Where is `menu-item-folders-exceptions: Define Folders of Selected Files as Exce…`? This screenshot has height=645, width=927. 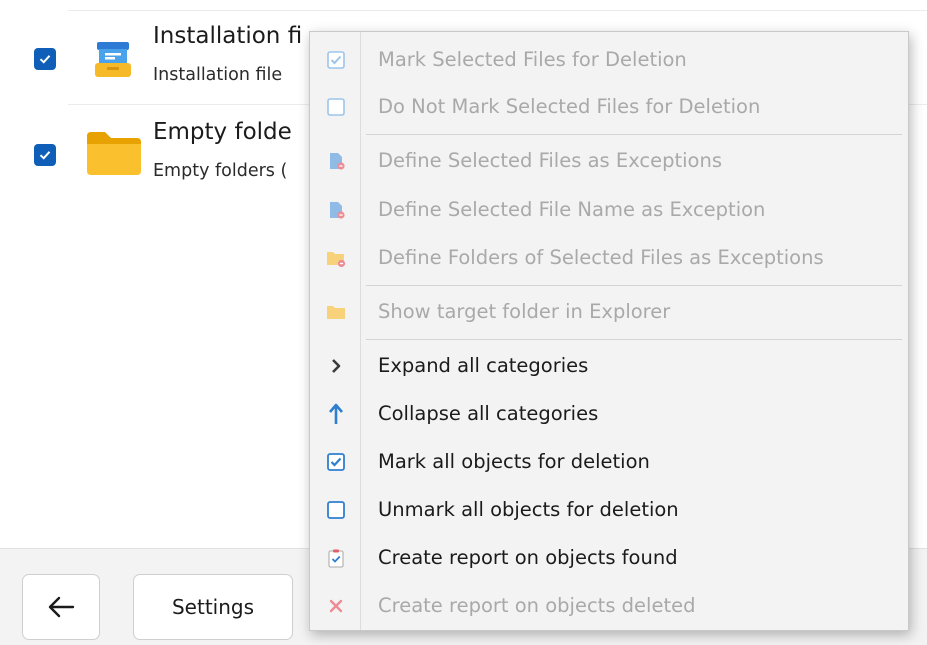
menu-item-folders-exceptions: Define Folders of Selected Files as Exce… is located at coordinates (609, 258).